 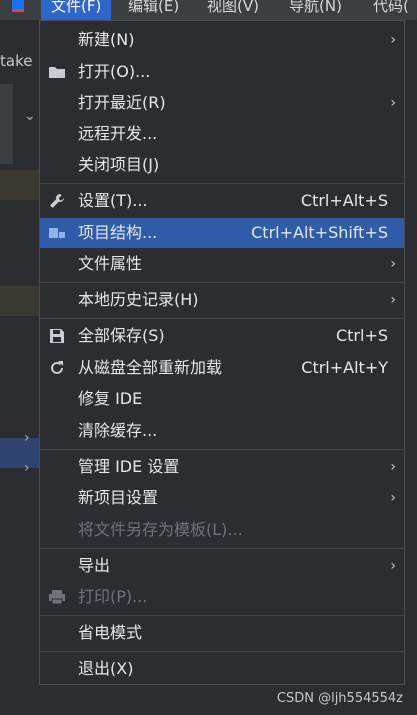 I want to click on menu-item-label: 修复 IDE, so click(x=110, y=398).